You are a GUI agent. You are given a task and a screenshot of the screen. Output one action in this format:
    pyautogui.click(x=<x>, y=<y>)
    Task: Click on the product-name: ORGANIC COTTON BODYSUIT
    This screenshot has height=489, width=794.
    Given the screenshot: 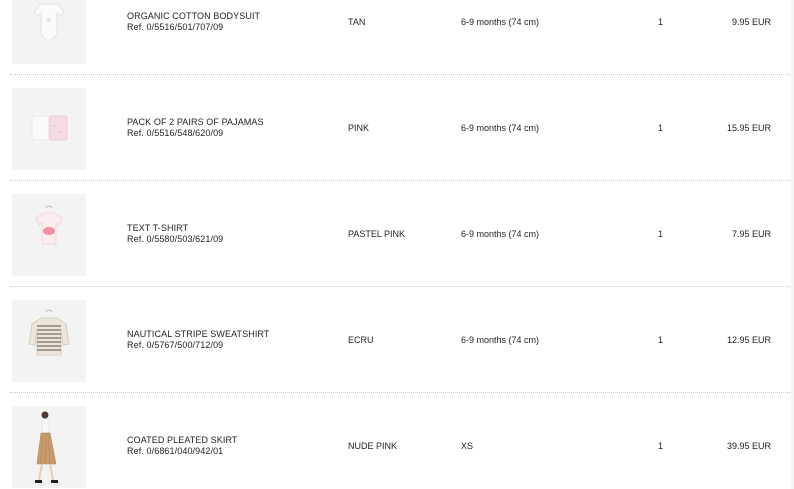 What is the action you would take?
    pyautogui.click(x=193, y=16)
    